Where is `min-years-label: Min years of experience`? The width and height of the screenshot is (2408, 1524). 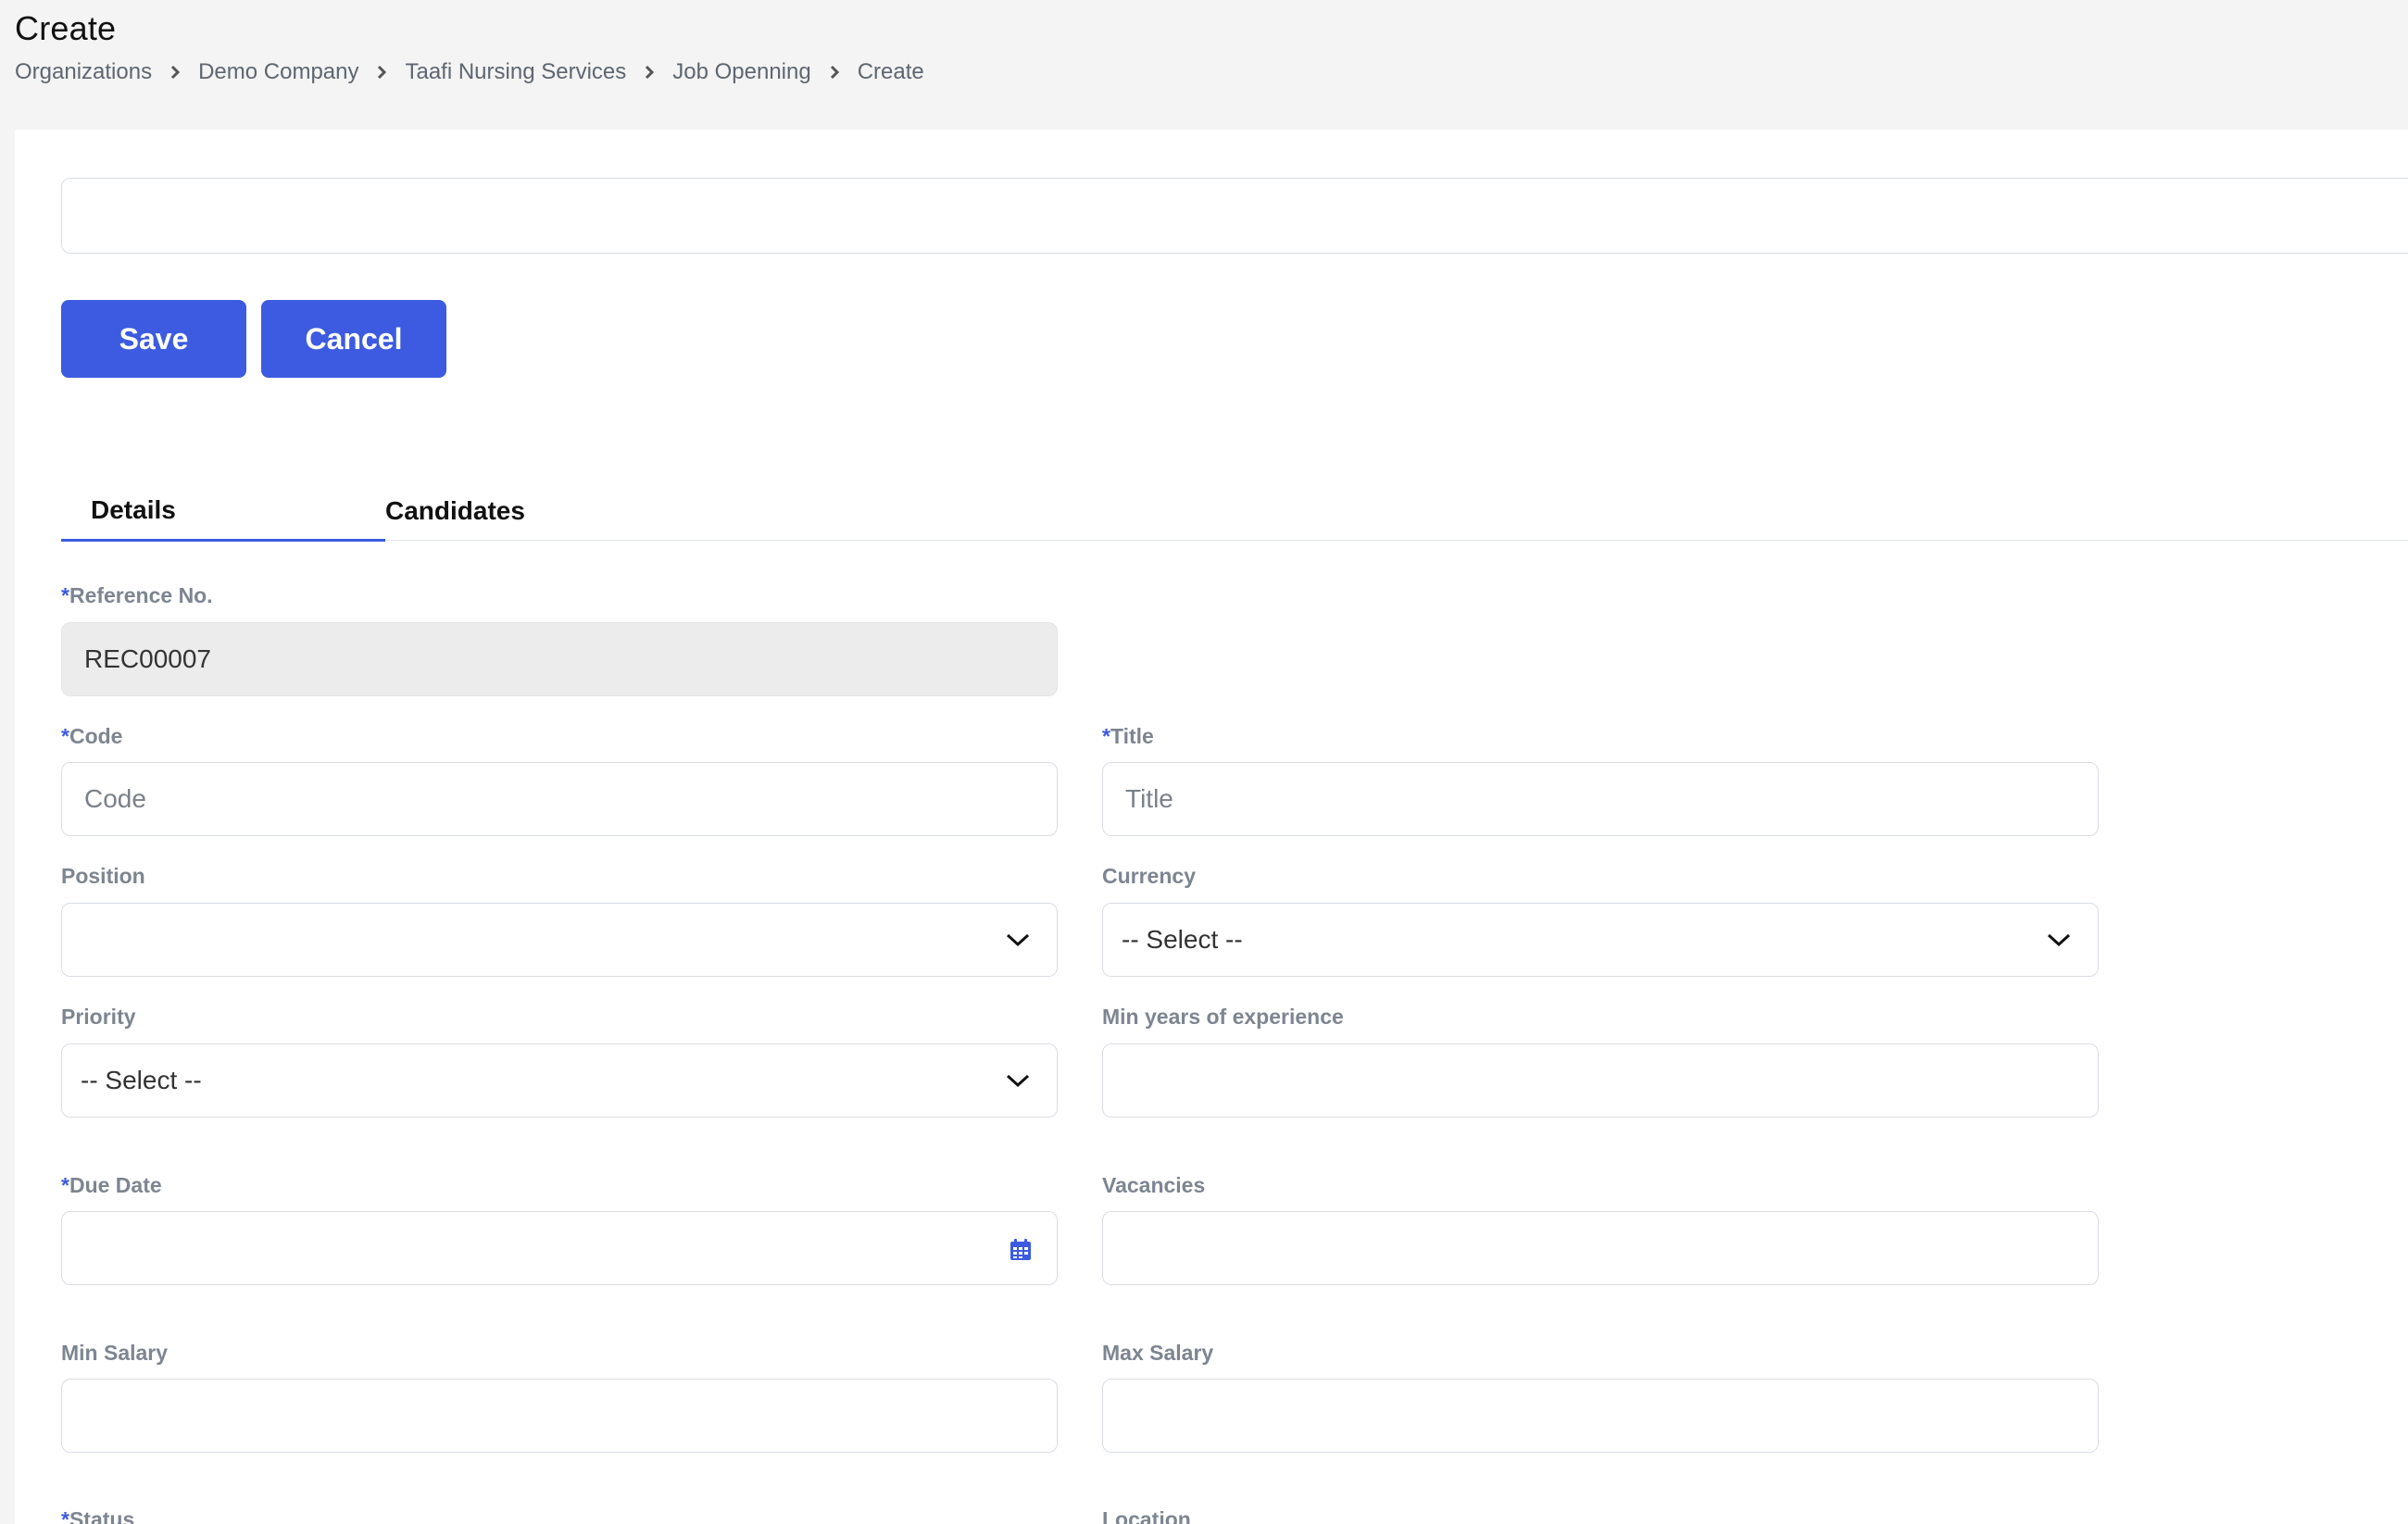 min-years-label: Min years of experience is located at coordinates (1223, 1017).